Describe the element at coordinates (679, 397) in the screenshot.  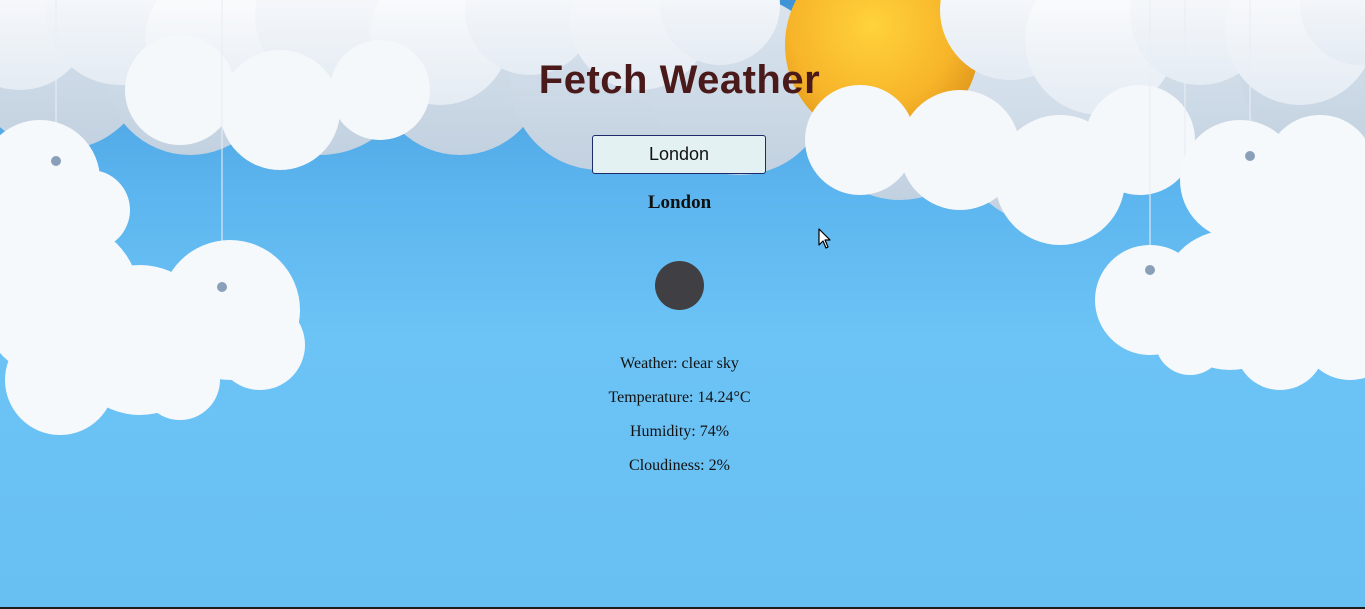
I see `temperature-value: Temperature: 14.24°C` at that location.